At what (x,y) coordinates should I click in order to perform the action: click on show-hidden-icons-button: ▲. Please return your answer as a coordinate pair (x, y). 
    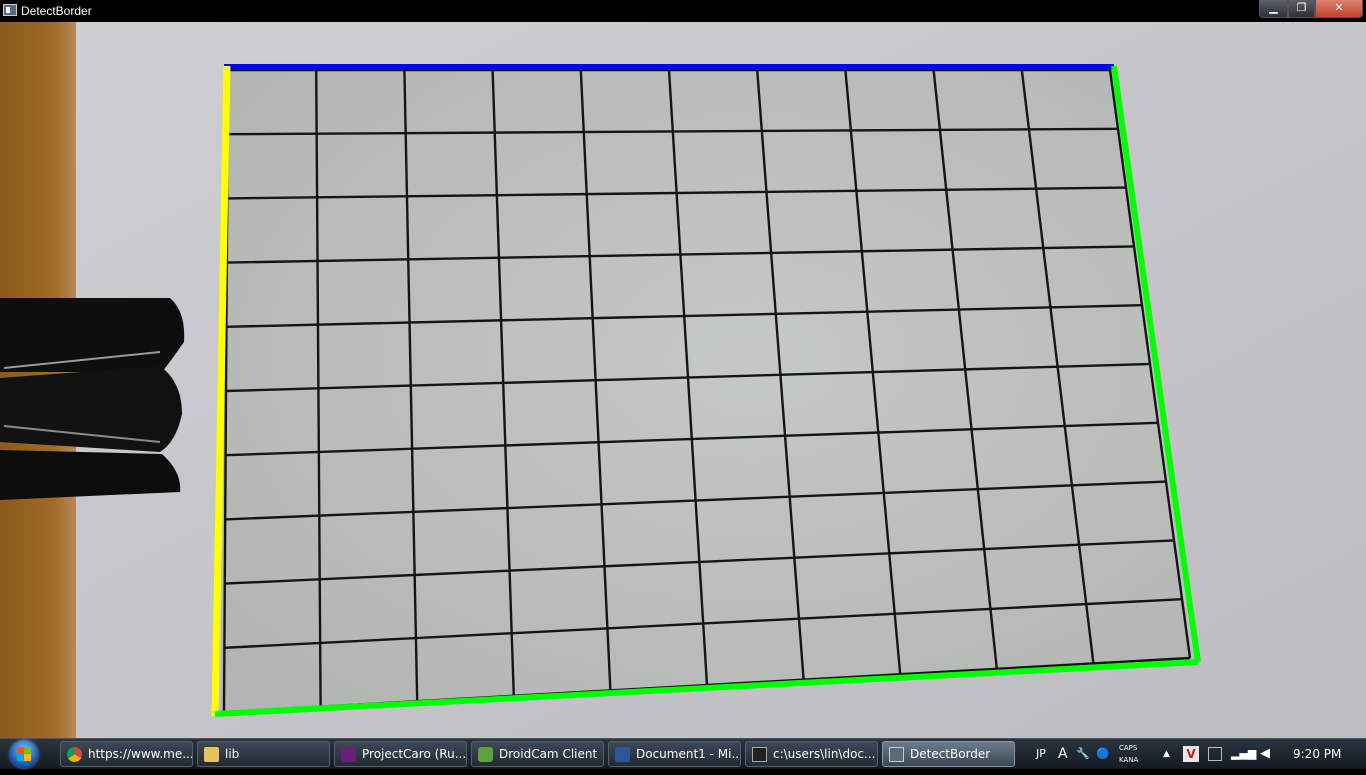
    Looking at the image, I should click on (1166, 754).